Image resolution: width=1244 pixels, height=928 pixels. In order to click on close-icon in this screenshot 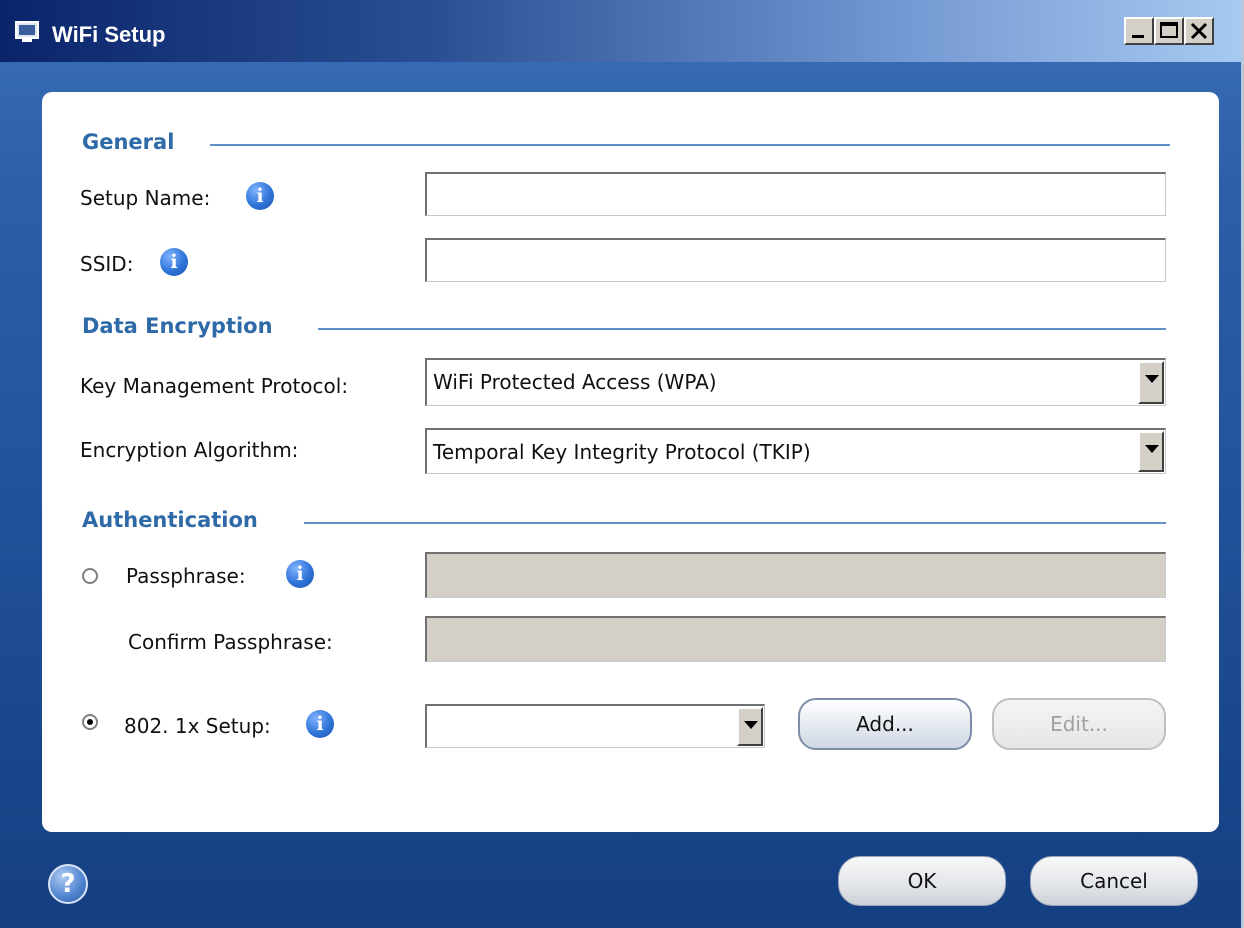, I will do `click(1199, 31)`.